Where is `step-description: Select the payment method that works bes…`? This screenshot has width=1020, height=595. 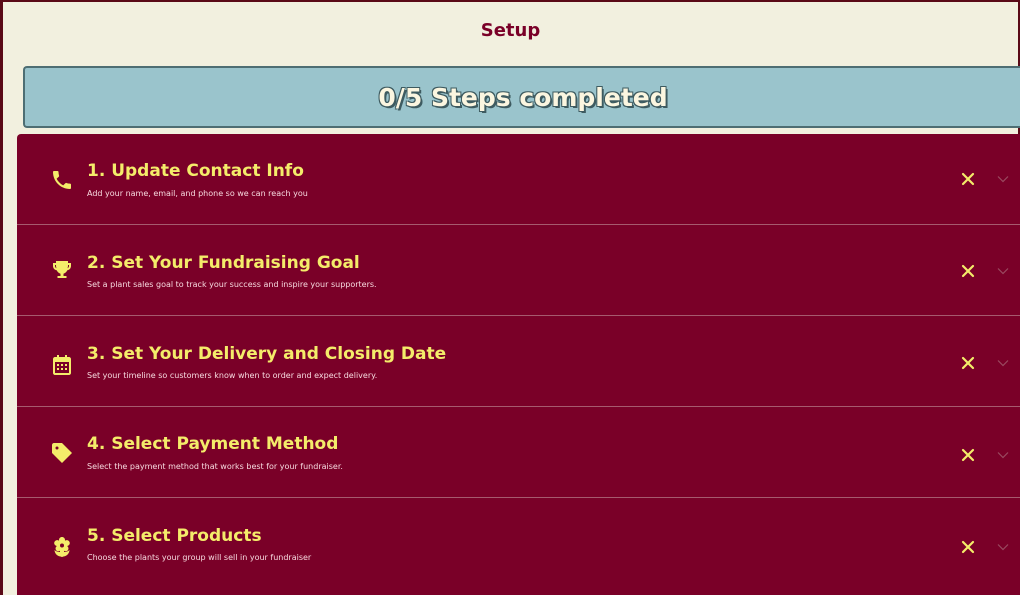 step-description: Select the payment method that works bes… is located at coordinates (215, 466).